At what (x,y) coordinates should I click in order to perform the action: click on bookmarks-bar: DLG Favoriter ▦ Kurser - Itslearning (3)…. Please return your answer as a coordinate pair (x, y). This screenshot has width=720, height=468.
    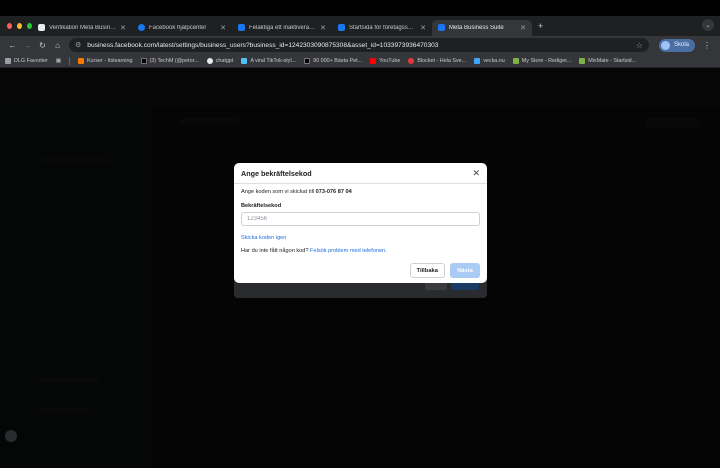
    Looking at the image, I should click on (360, 61).